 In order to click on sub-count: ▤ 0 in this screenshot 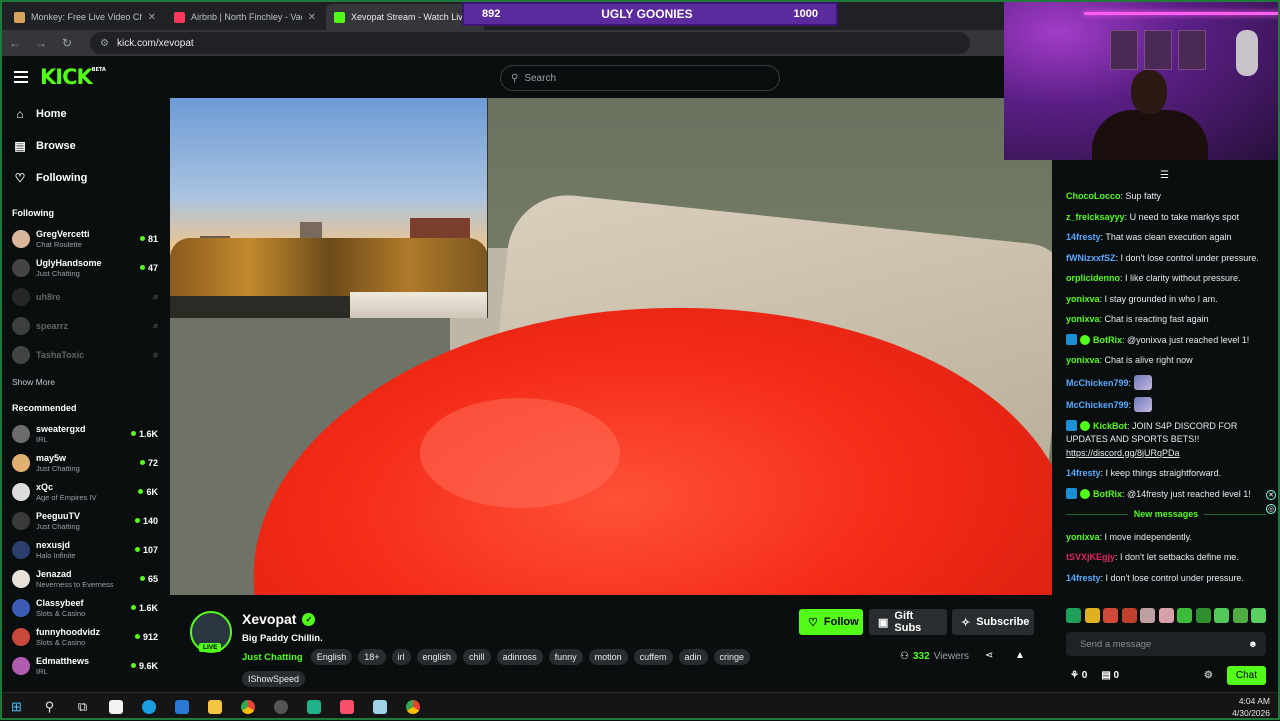, I will do `click(1110, 675)`.